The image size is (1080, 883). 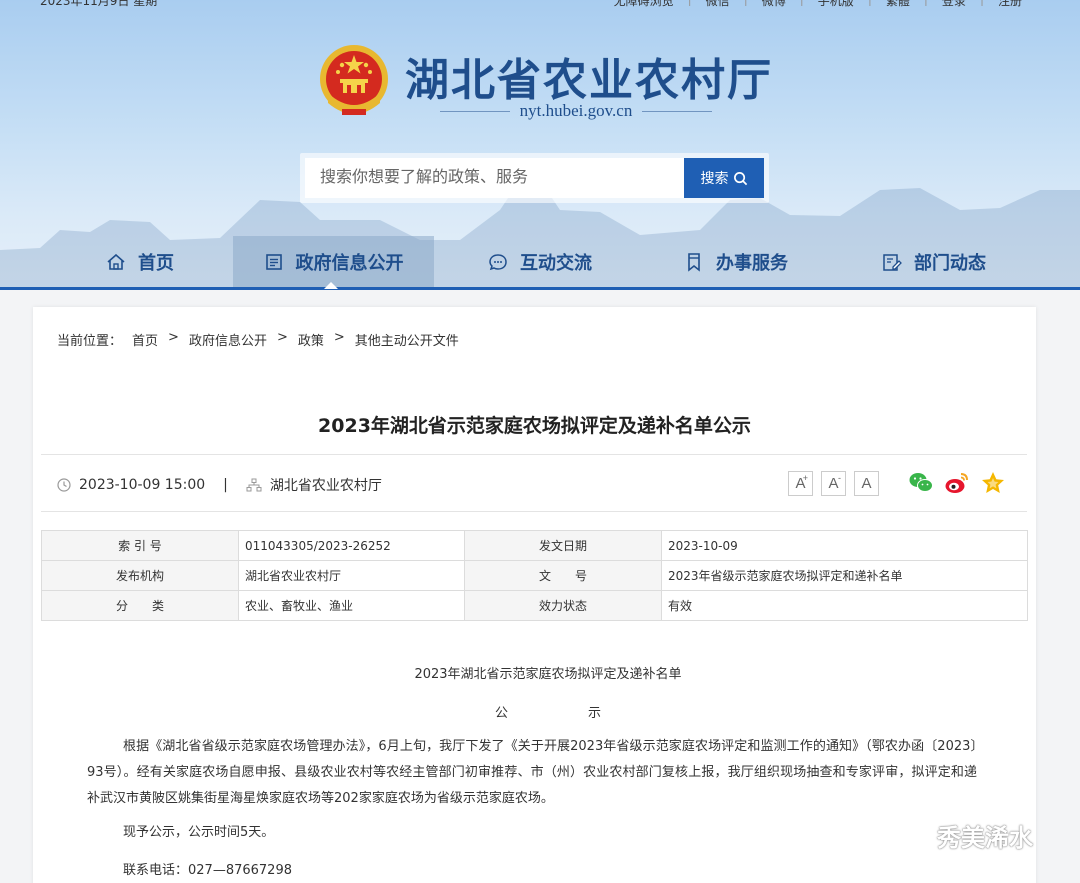 I want to click on status-label: 效力状态, so click(x=563, y=605).